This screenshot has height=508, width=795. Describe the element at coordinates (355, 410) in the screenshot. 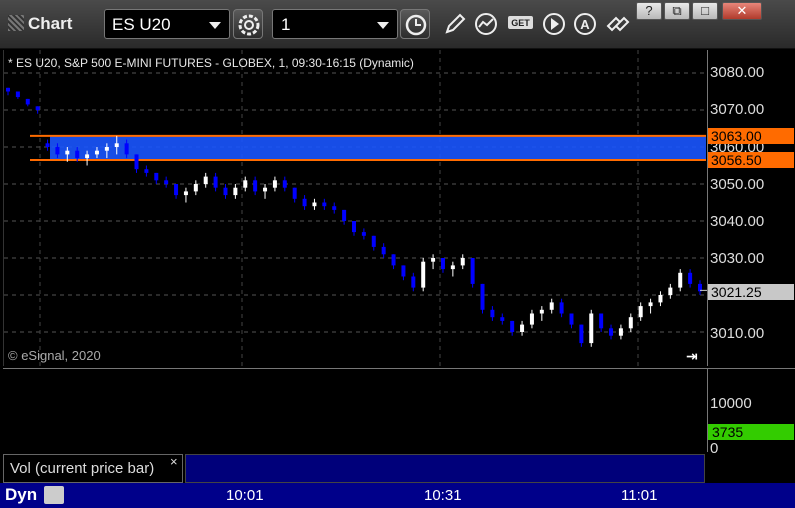

I see `volume-pane` at that location.